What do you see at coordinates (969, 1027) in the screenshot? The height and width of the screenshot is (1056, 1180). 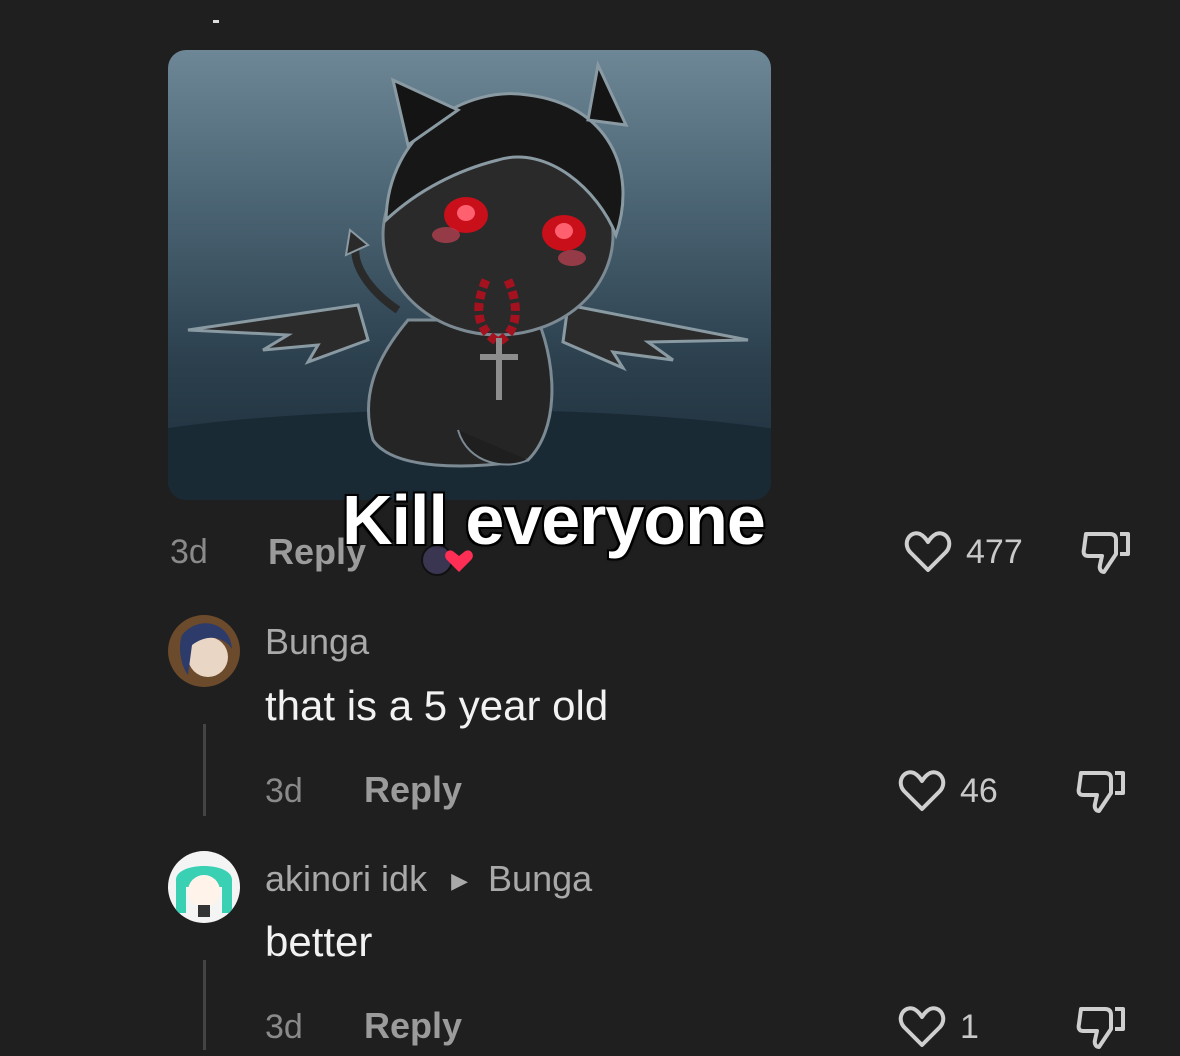 I see `like-count: 1` at bounding box center [969, 1027].